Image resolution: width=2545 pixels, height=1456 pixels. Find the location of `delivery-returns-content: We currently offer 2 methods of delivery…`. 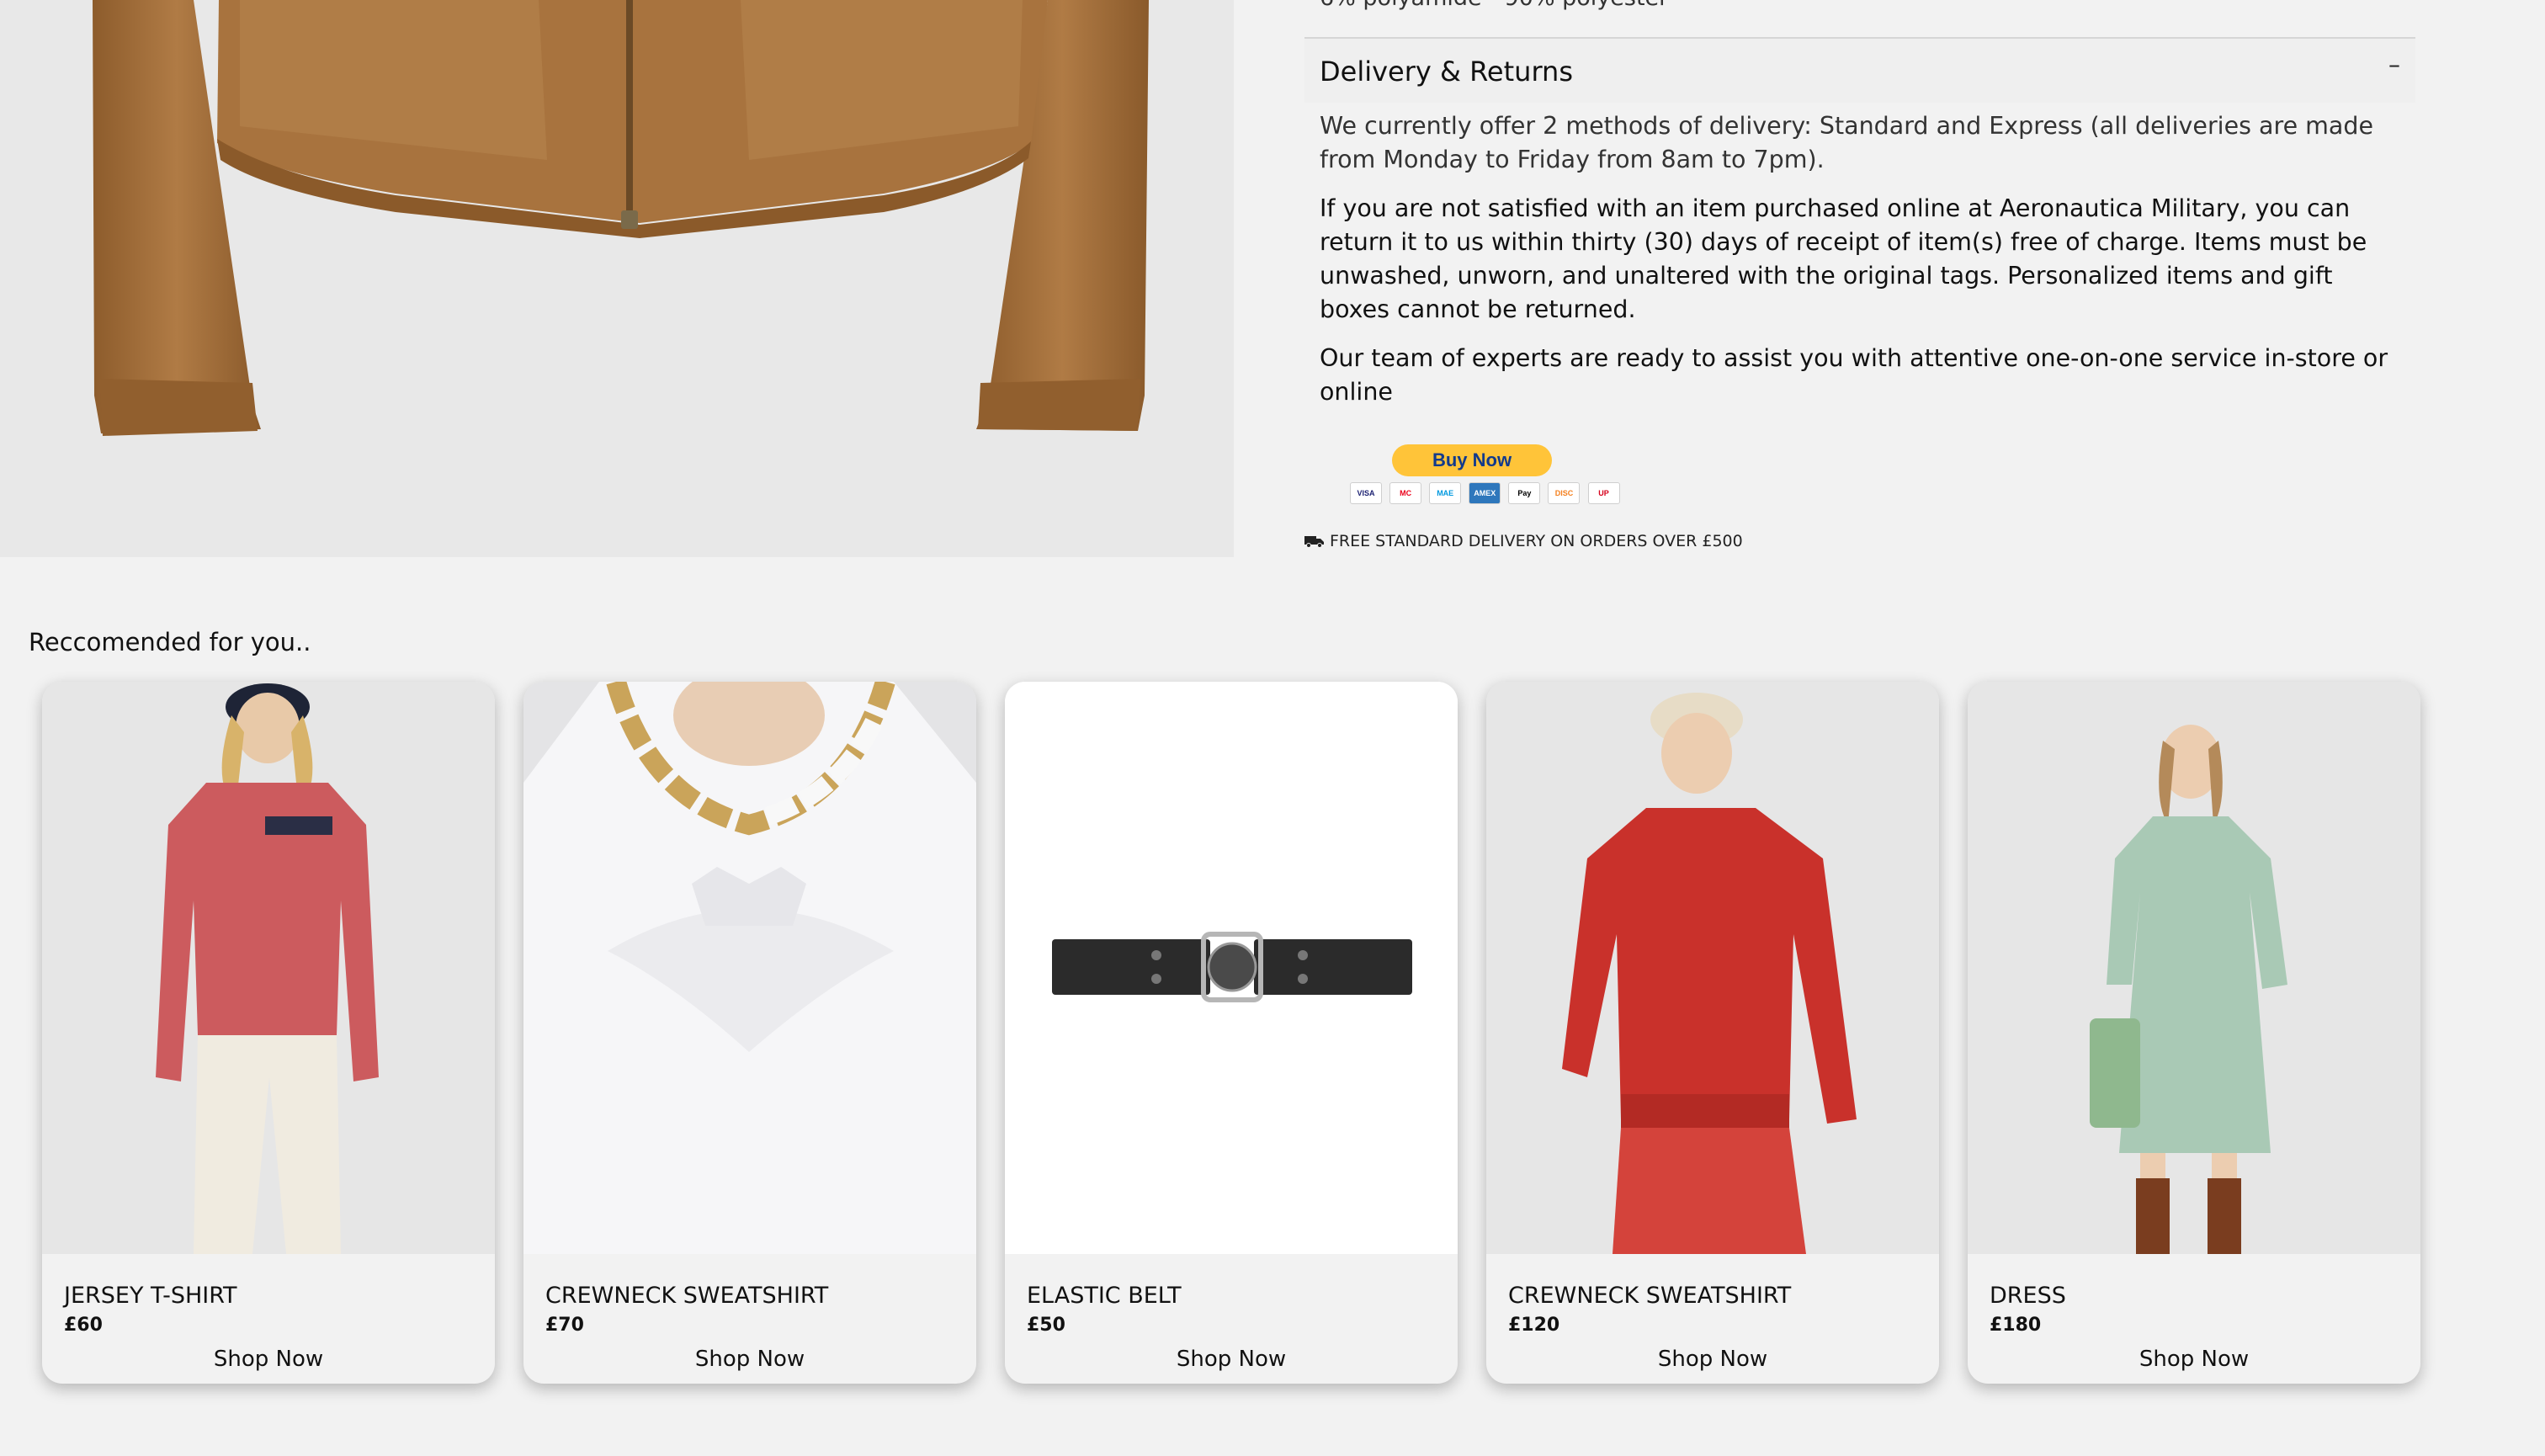

delivery-returns-content: We currently offer 2 methods of delivery… is located at coordinates (1863, 266).